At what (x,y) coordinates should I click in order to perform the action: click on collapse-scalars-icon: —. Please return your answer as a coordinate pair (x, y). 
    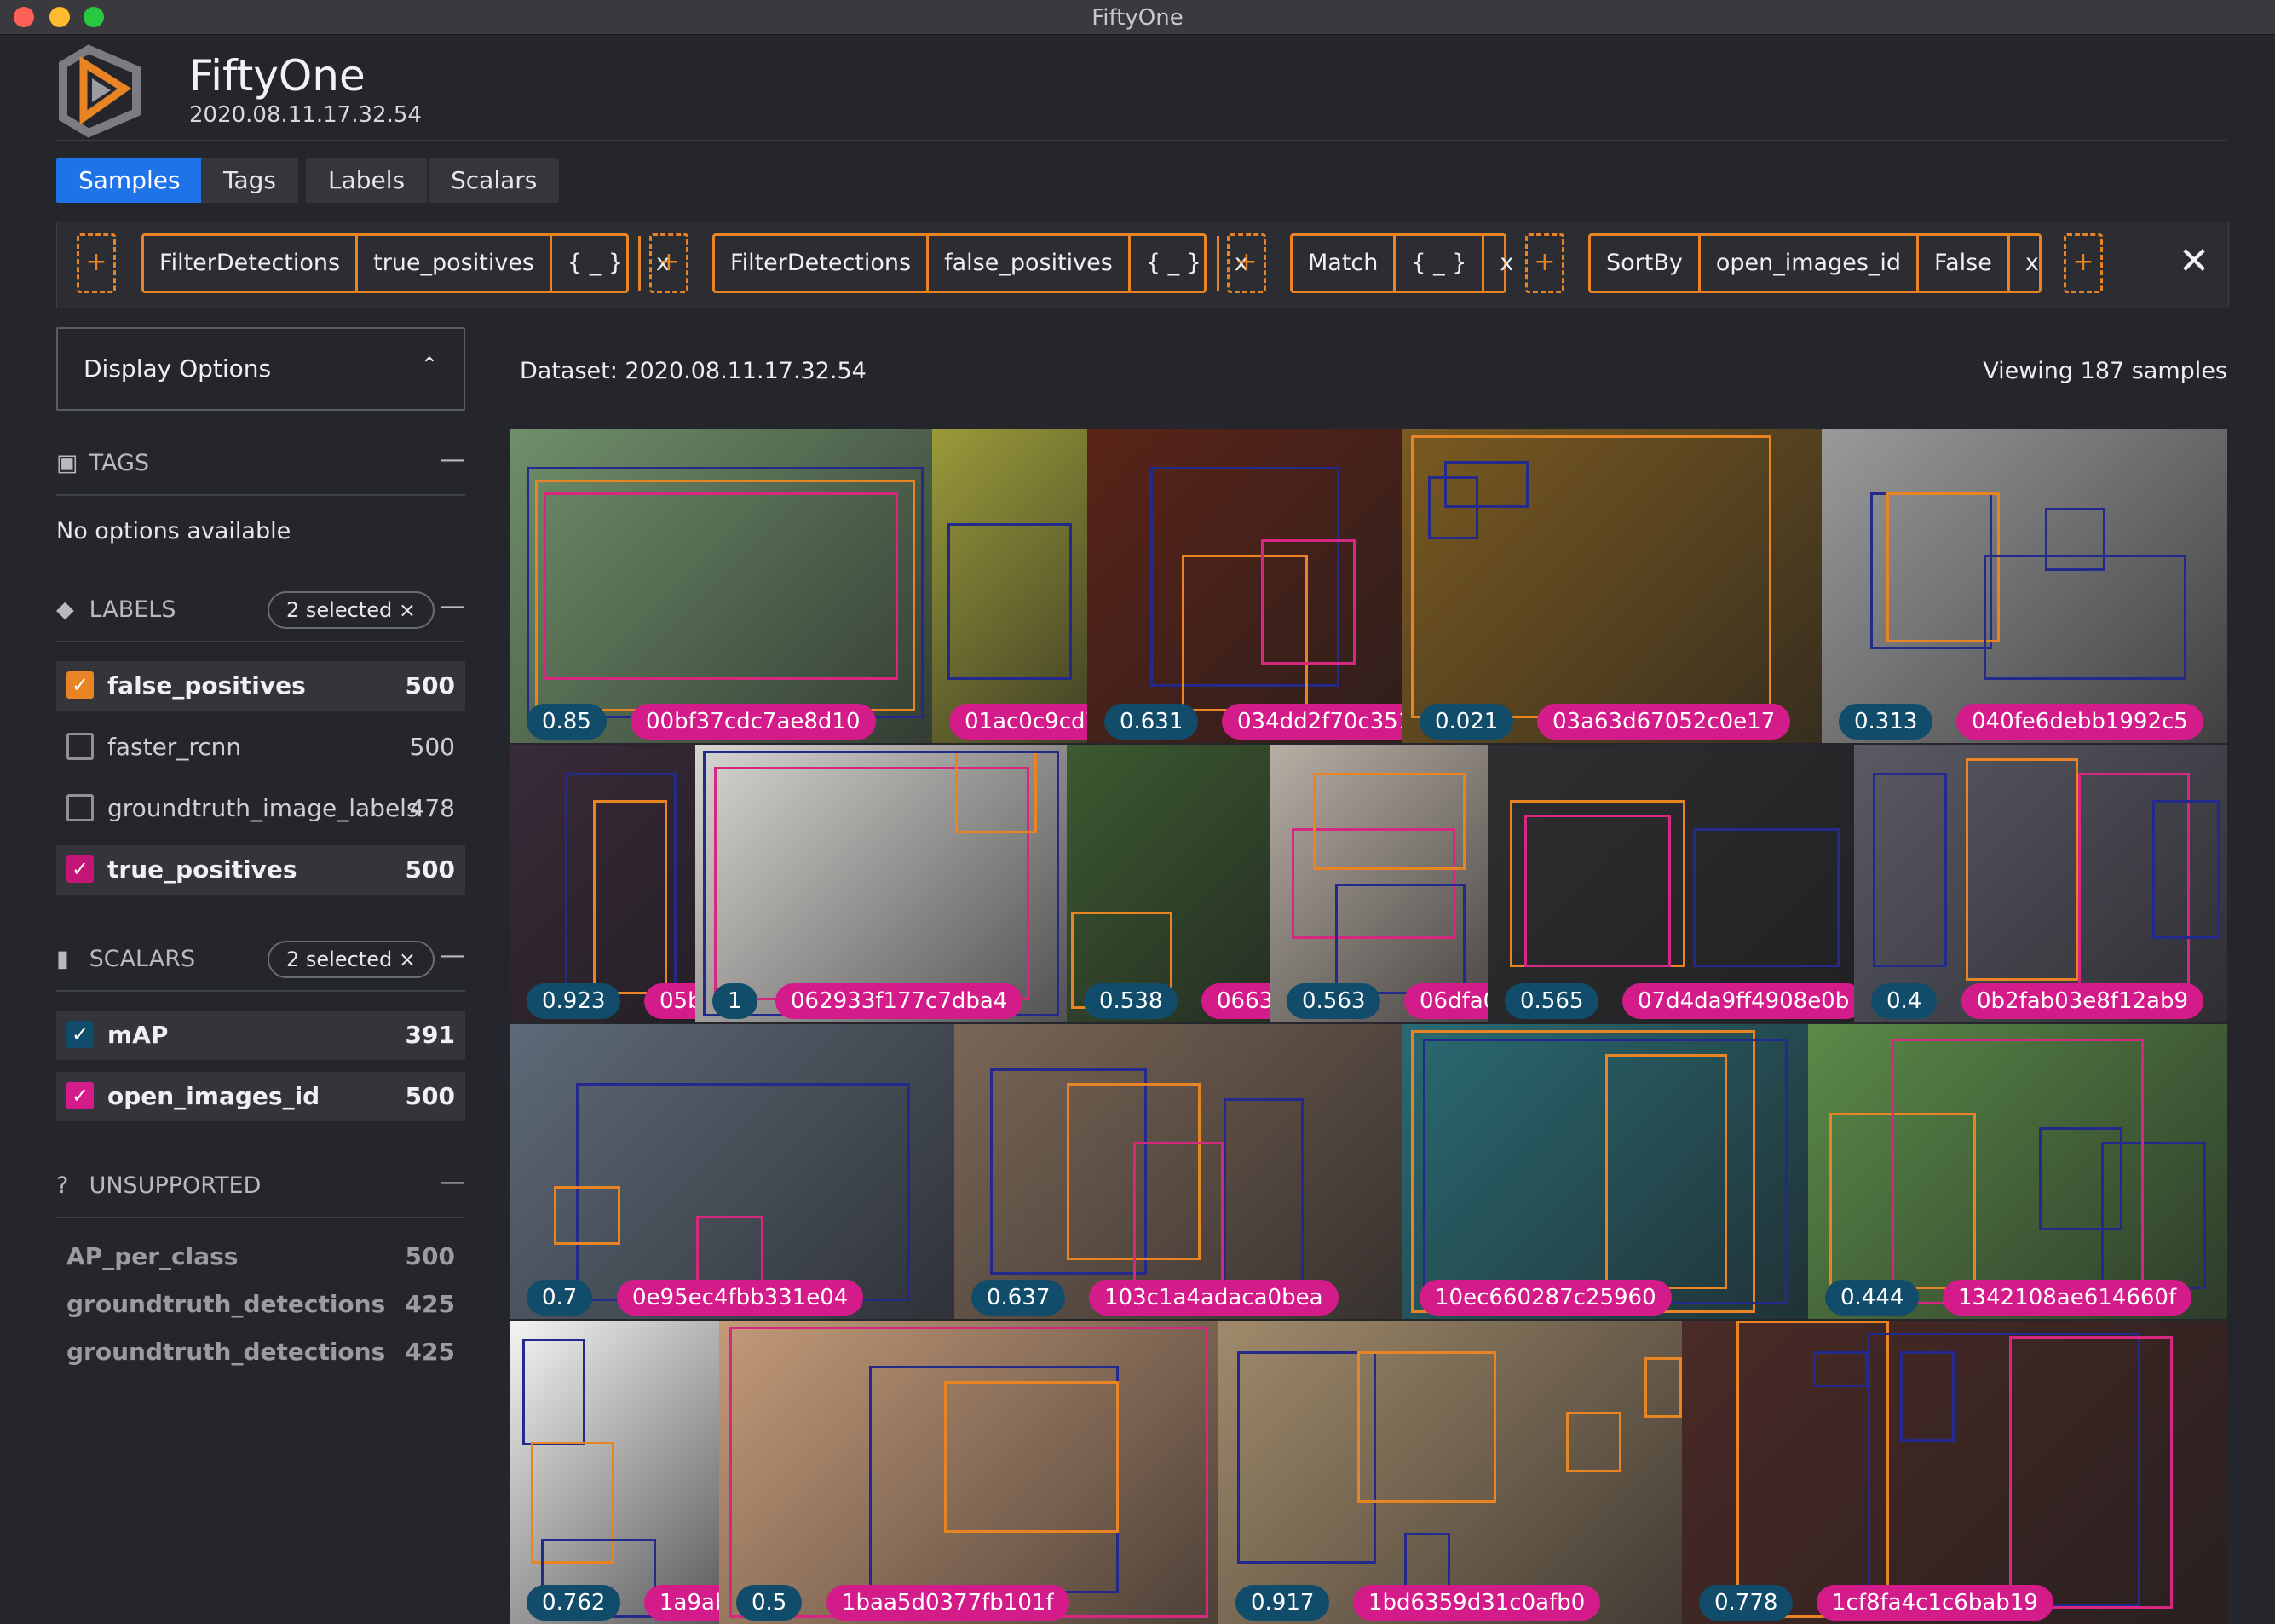
    Looking at the image, I should click on (453, 955).